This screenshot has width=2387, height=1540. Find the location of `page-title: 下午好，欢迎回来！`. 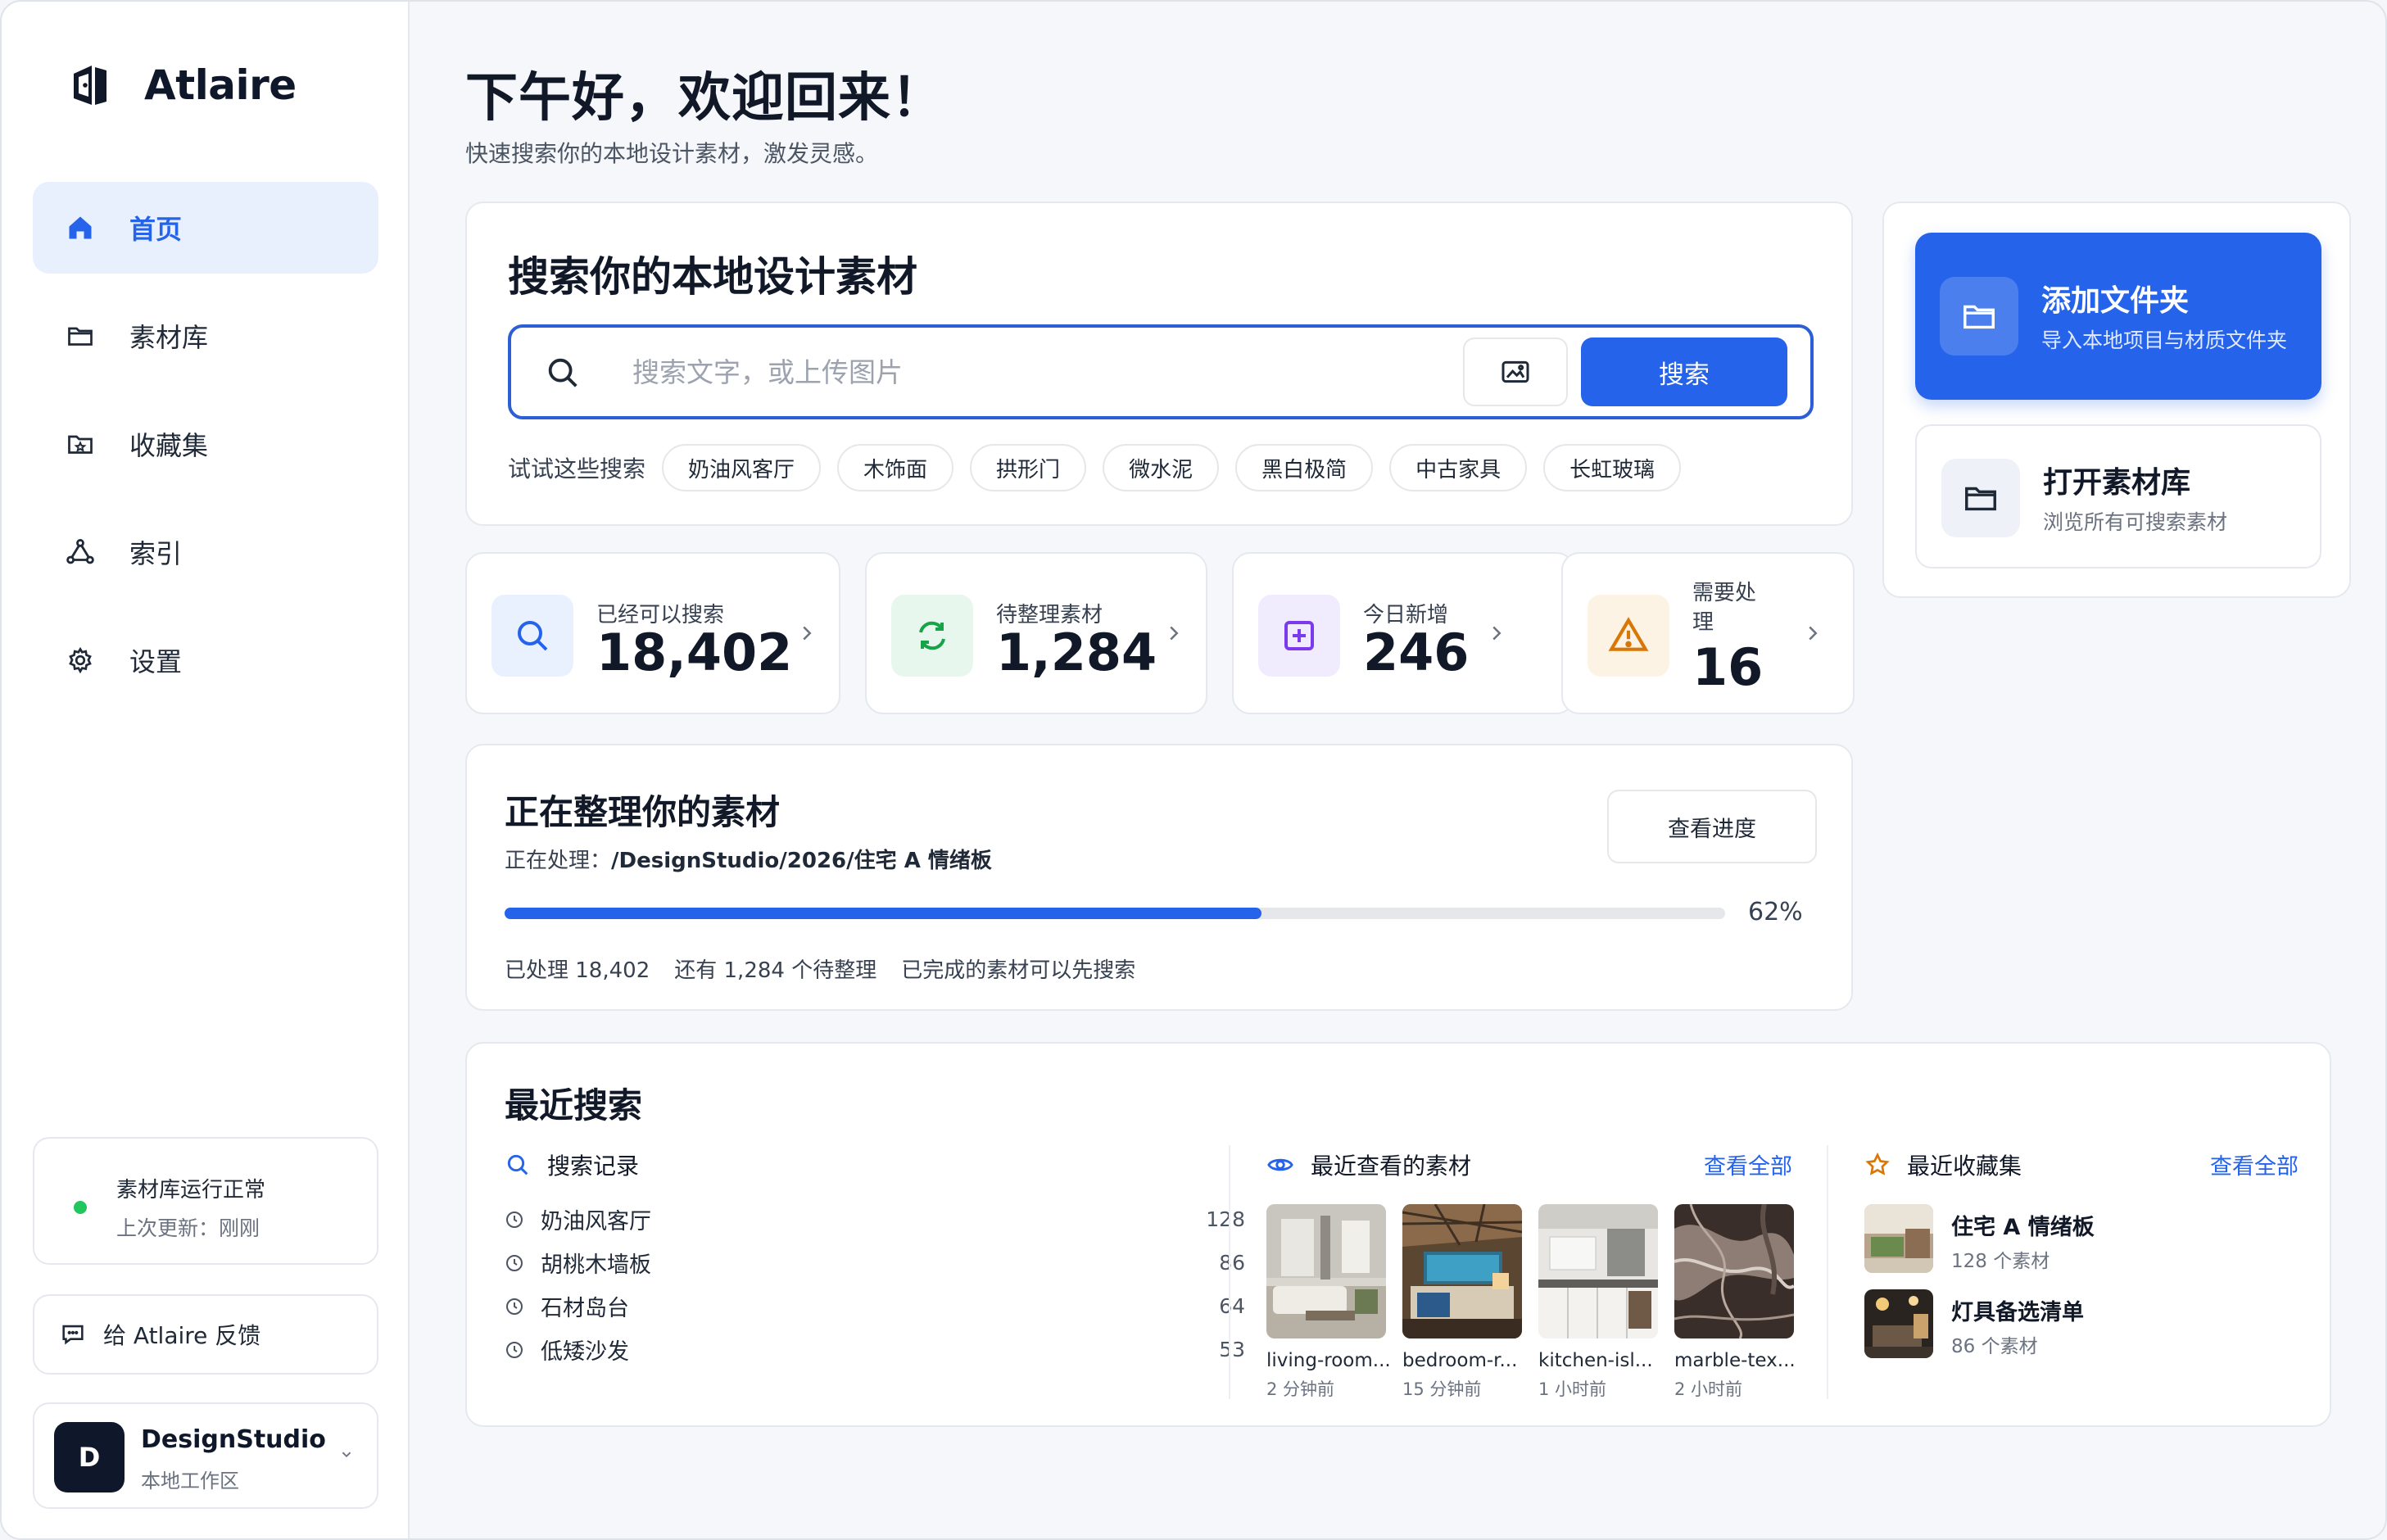

page-title: 下午好，欢迎回来！ is located at coordinates (704, 98).